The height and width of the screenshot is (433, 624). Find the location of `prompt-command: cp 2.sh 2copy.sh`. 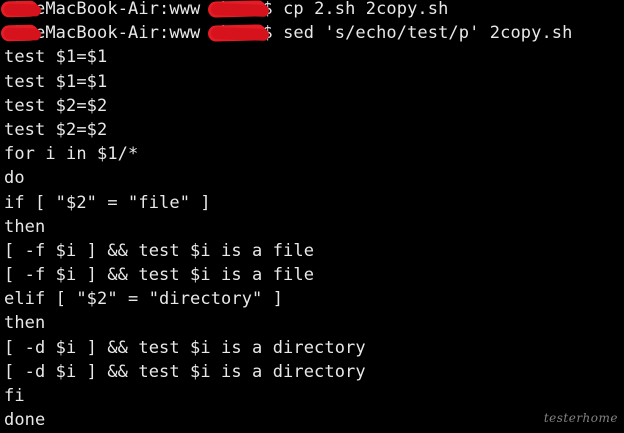

prompt-command: cp 2.sh 2copy.sh is located at coordinates (366, 9).